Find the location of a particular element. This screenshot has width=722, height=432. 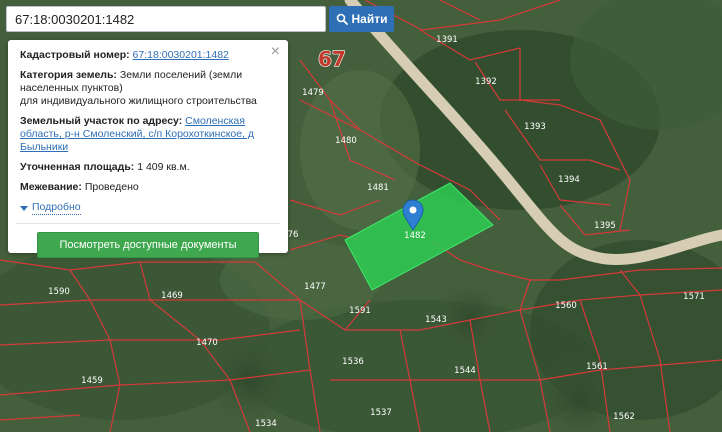

category-label: Категория земель: is located at coordinates (68, 75).